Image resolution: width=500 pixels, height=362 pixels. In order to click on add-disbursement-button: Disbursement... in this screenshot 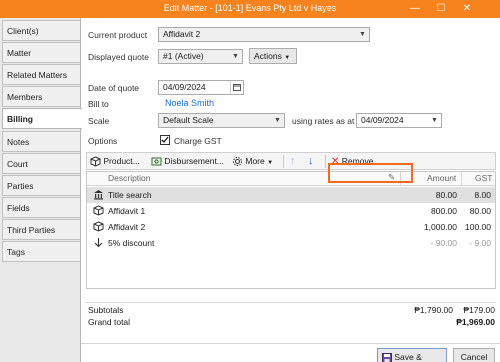, I will do `click(187, 161)`.